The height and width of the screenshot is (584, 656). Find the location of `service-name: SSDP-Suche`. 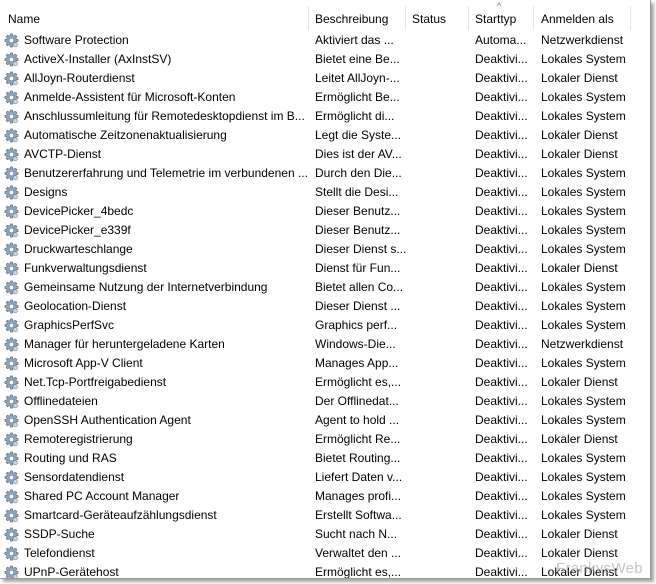

service-name: SSDP-Suche is located at coordinates (59, 534).